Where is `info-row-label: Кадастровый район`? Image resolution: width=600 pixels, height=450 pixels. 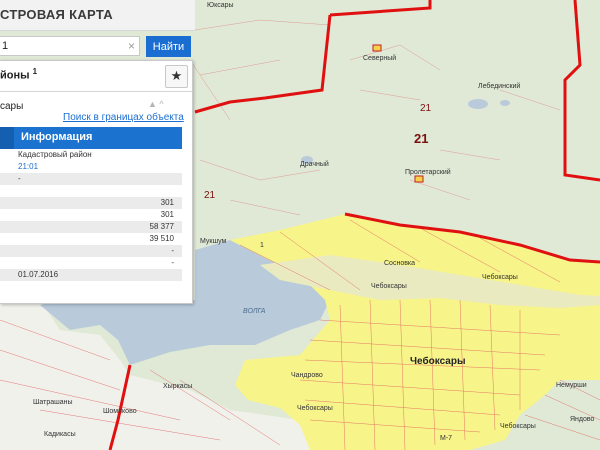
info-row-label: Кадастровый район is located at coordinates (55, 154).